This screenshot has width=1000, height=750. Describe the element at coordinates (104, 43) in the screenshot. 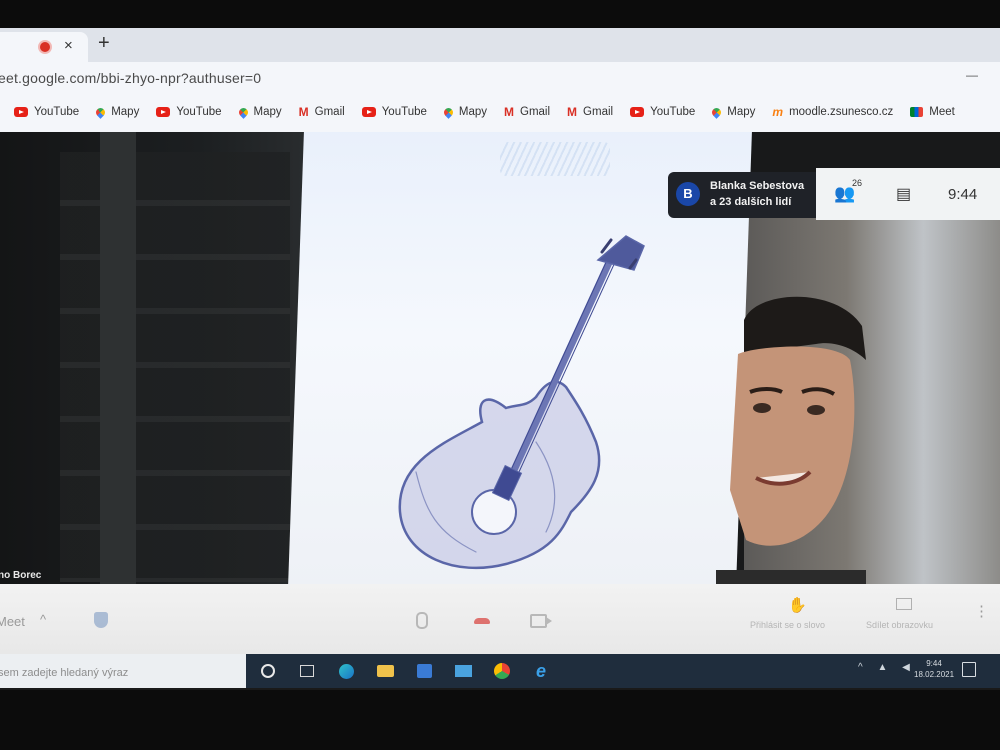

I see `new-tab-button: +` at that location.